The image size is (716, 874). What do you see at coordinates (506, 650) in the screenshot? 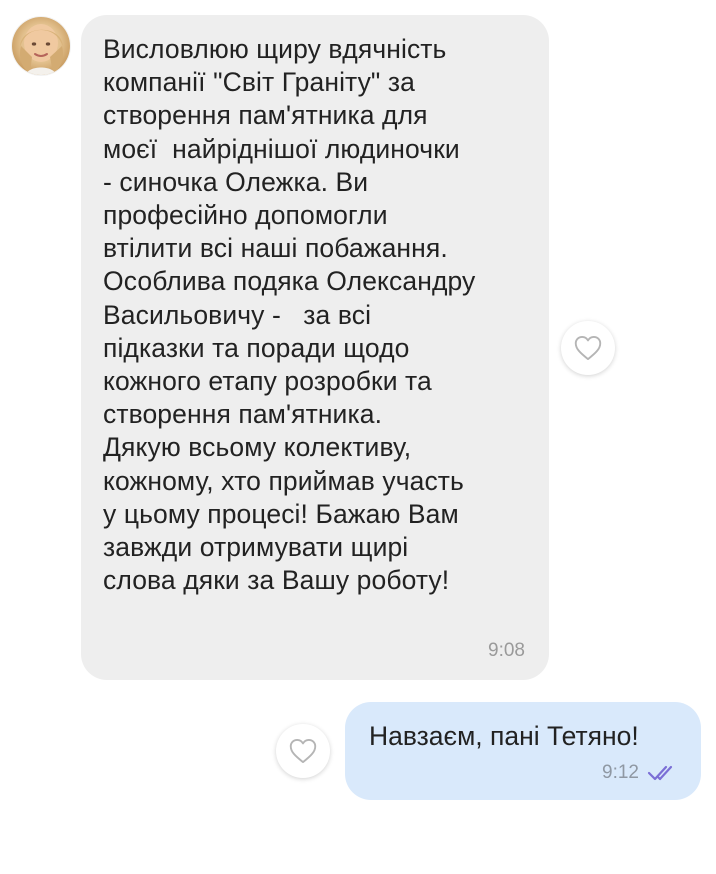
I see `incoming-message-time: 9:08` at bounding box center [506, 650].